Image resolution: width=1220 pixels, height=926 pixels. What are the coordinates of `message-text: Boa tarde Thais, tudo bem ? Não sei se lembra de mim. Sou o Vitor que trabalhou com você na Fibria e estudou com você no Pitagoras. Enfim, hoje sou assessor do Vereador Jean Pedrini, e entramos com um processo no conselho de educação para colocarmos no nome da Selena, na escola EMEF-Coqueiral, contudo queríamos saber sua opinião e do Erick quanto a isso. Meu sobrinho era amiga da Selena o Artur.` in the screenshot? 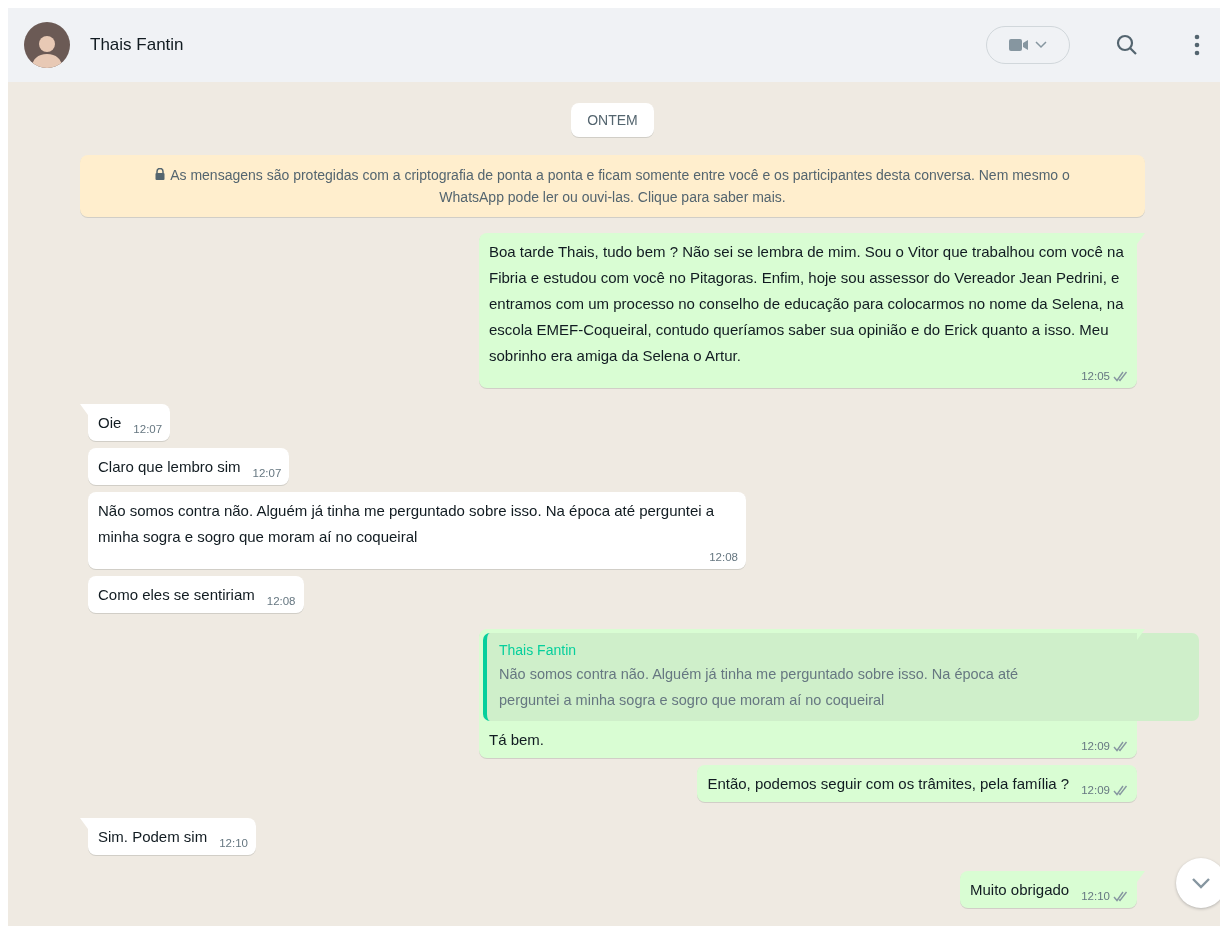 It's located at (807, 304).